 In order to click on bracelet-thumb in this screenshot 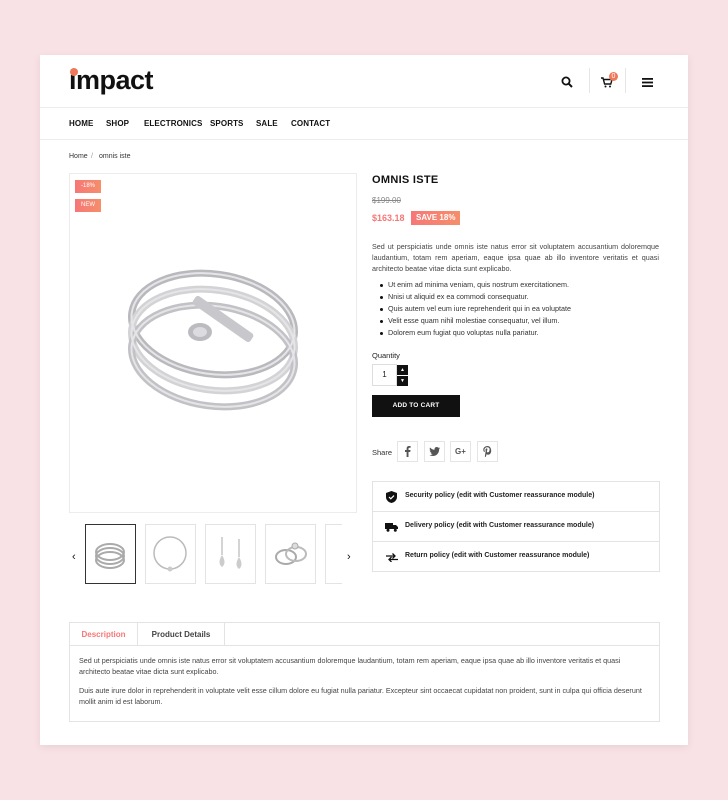, I will do `click(110, 556)`.